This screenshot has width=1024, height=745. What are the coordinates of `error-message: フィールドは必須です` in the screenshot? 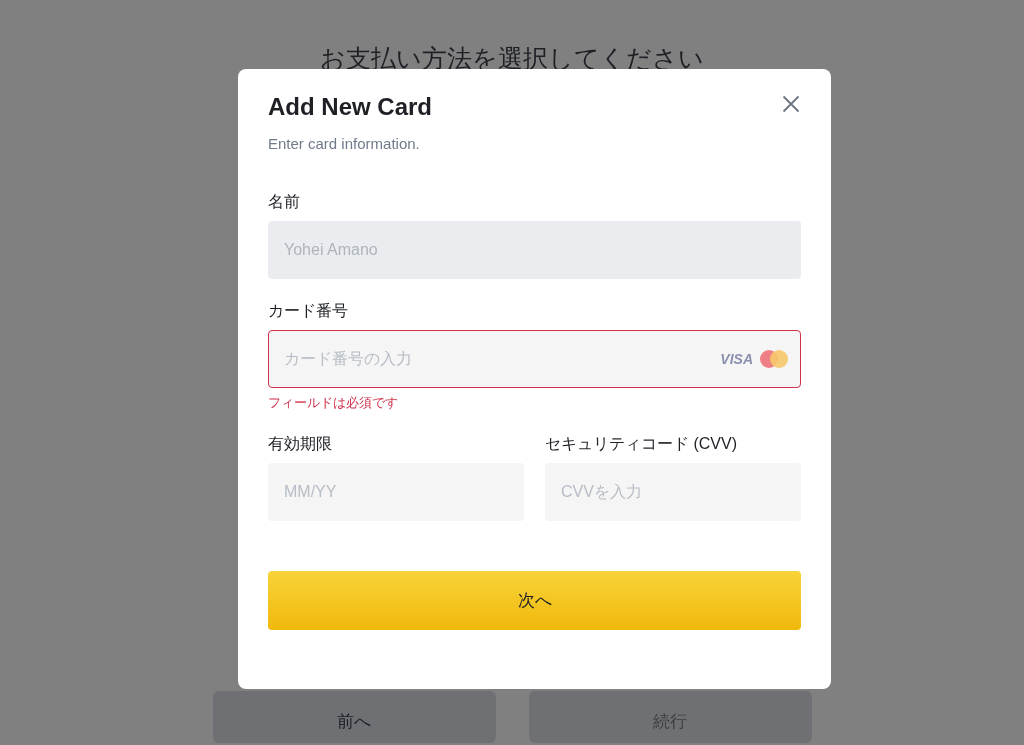 It's located at (333, 403).